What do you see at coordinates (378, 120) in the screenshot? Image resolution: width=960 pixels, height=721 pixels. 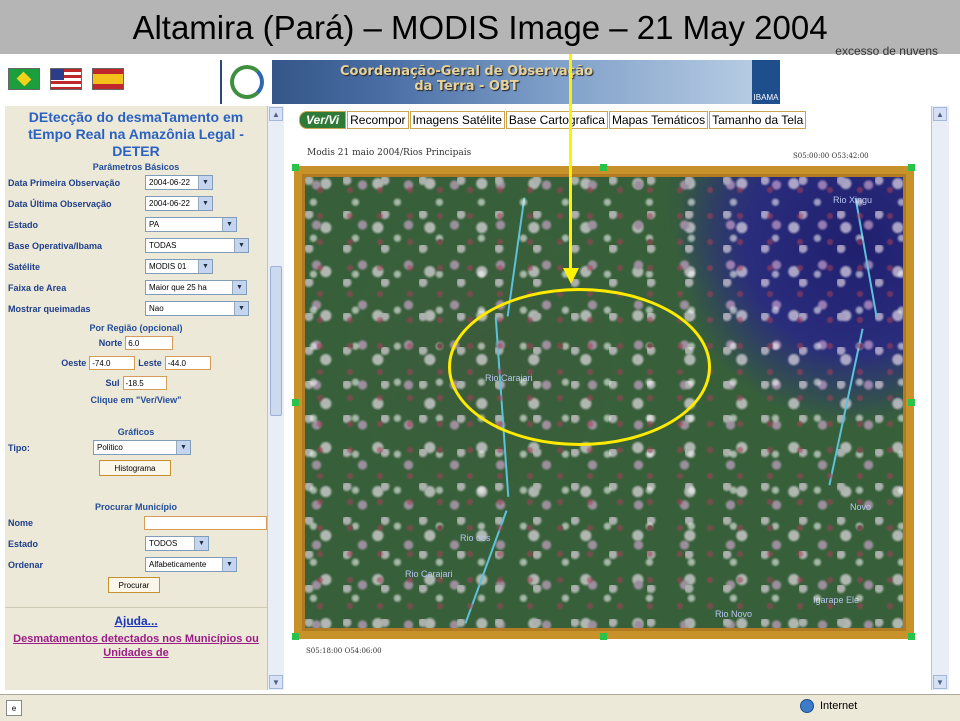 I see `tab-recompor: Recompor` at bounding box center [378, 120].